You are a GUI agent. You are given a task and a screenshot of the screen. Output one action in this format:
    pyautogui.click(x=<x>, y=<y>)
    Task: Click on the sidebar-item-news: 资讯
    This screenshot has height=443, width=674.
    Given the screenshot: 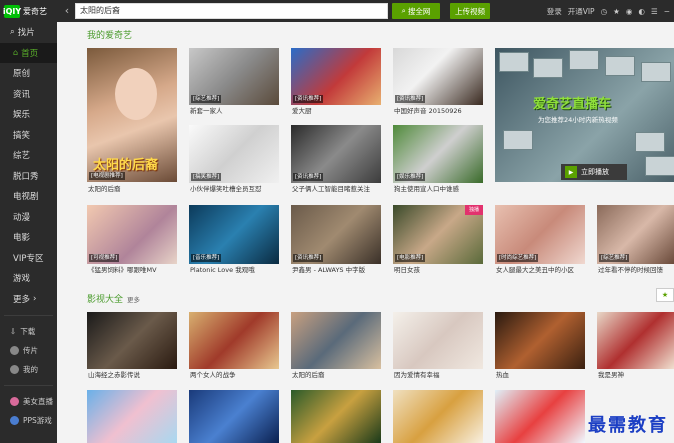 What is the action you would take?
    pyautogui.click(x=28, y=94)
    